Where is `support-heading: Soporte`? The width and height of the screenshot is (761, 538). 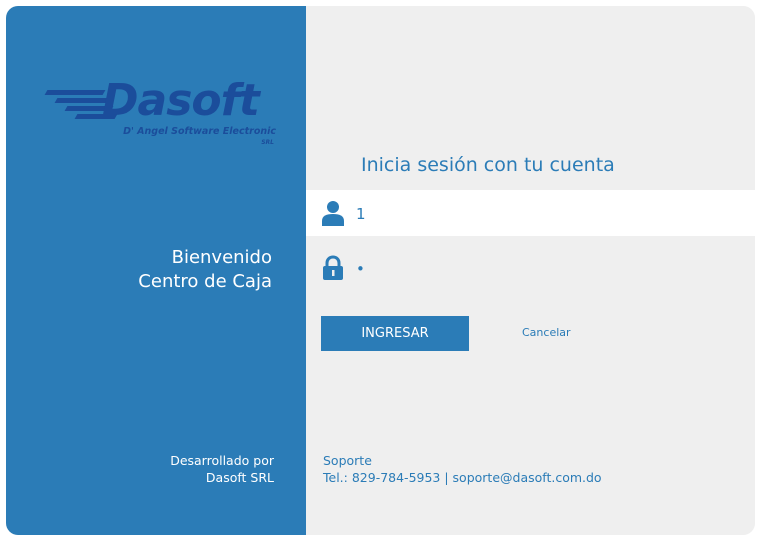 support-heading: Soporte is located at coordinates (347, 460).